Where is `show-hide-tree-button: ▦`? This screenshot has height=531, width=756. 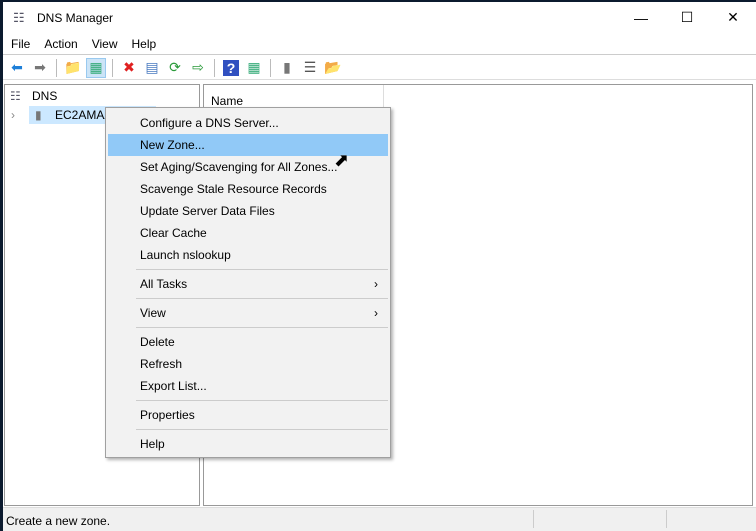 show-hide-tree-button: ▦ is located at coordinates (96, 67).